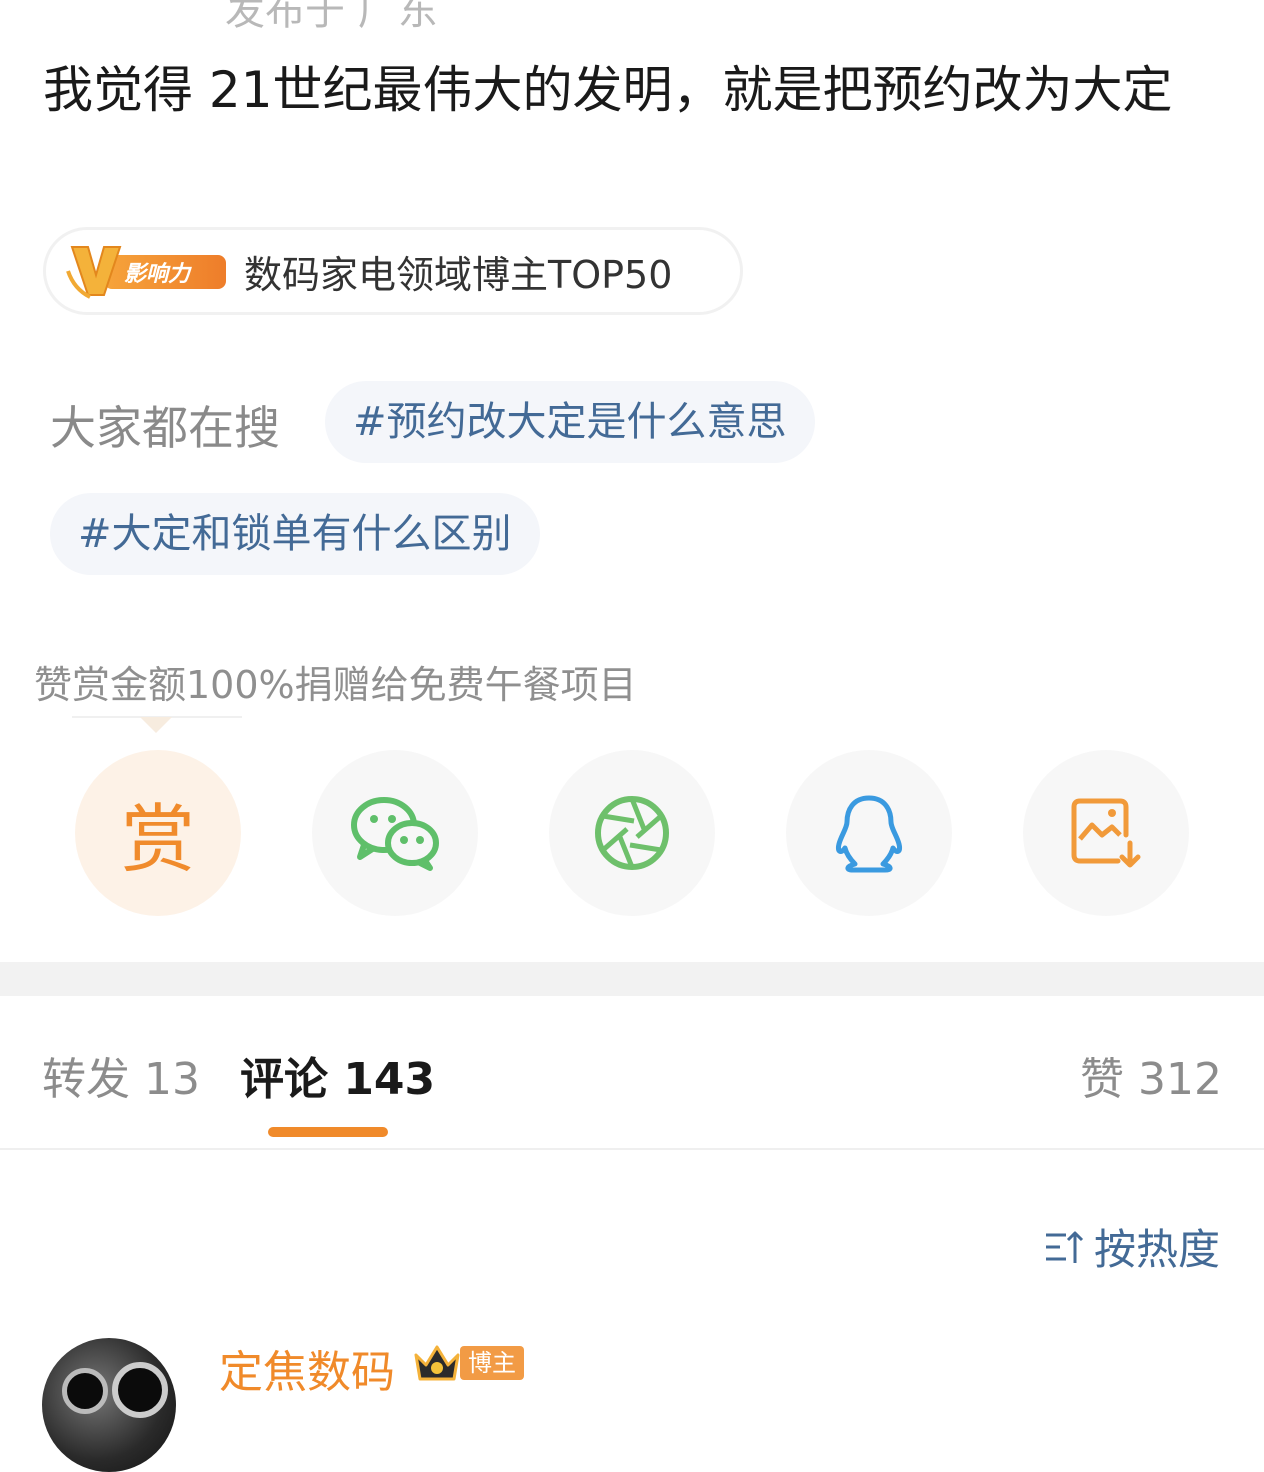  What do you see at coordinates (335, 685) in the screenshot?
I see `reward-note: 赞赏金额100%捐赠给免费午餐项目` at bounding box center [335, 685].